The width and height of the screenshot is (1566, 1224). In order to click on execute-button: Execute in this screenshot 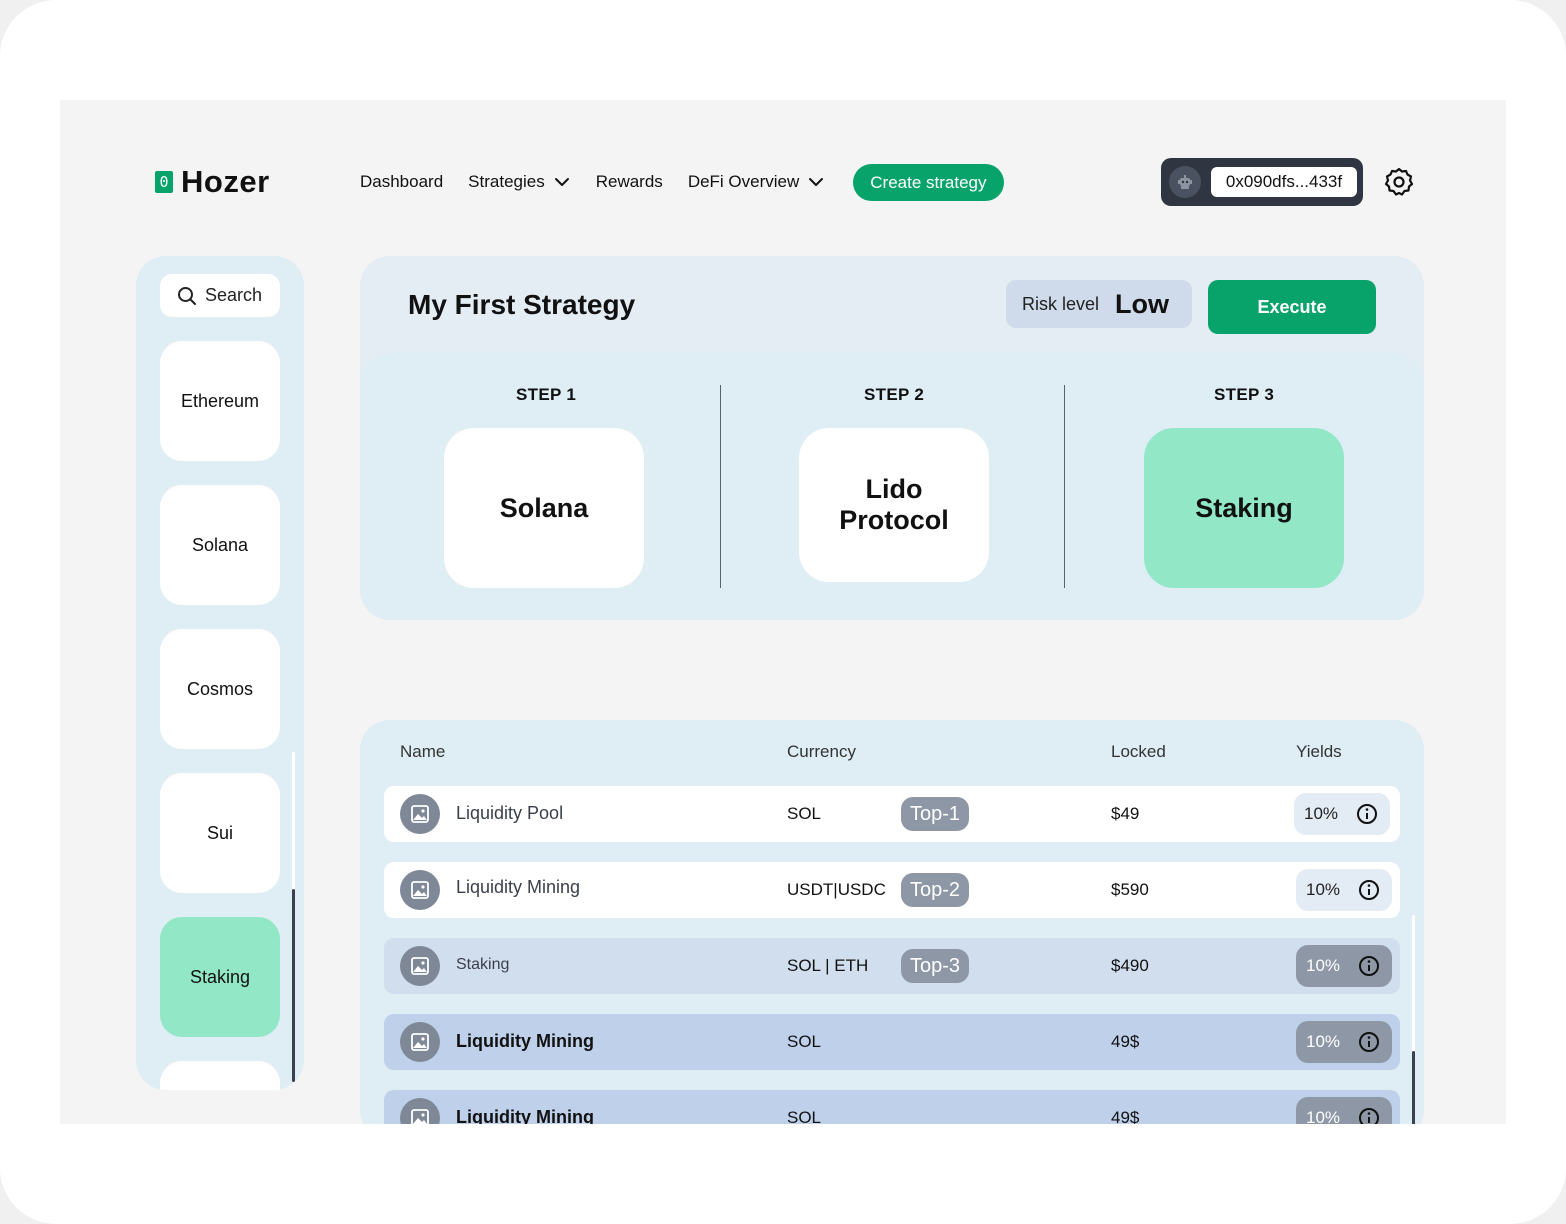, I will do `click(1292, 307)`.